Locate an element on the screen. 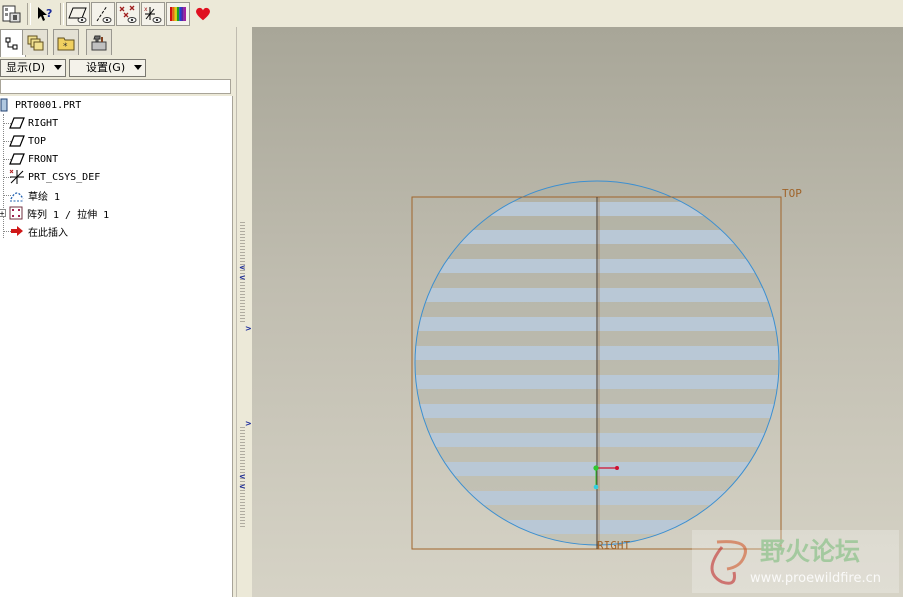 This screenshot has height=597, width=903. tree-node-label: 阵列 1 / 拉伸 1 is located at coordinates (68, 215).